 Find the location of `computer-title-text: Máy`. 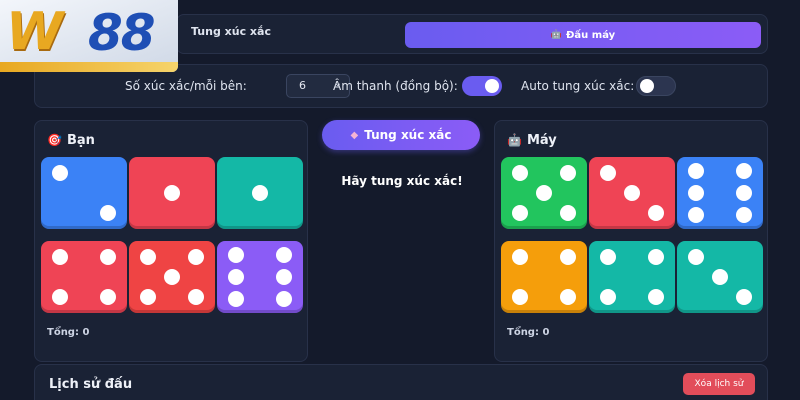

computer-title-text: Máy is located at coordinates (541, 140).